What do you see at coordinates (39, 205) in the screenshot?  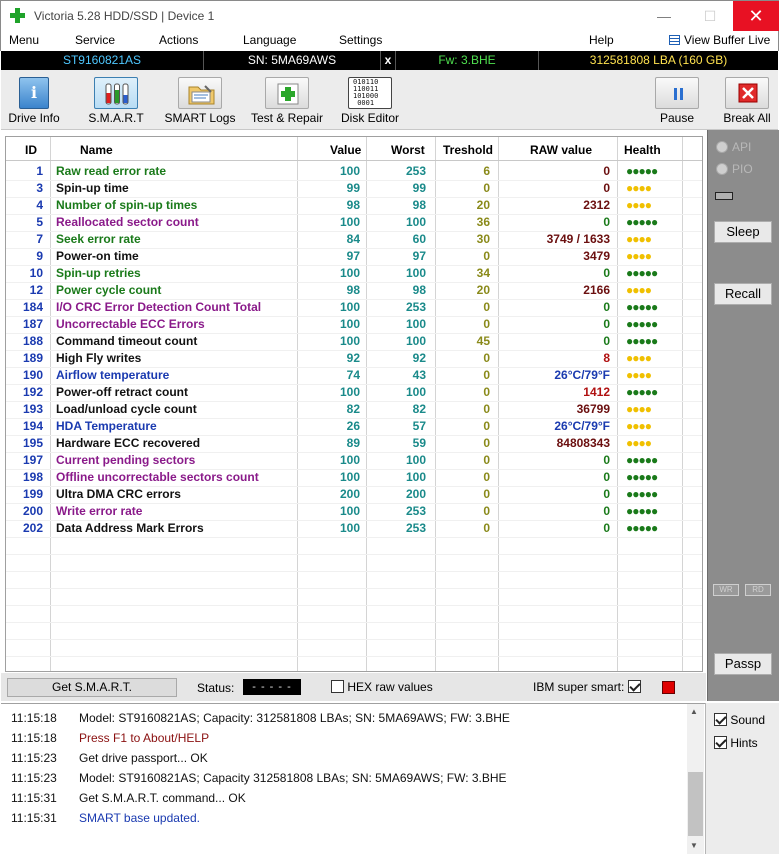 I see `cell-id: 4` at bounding box center [39, 205].